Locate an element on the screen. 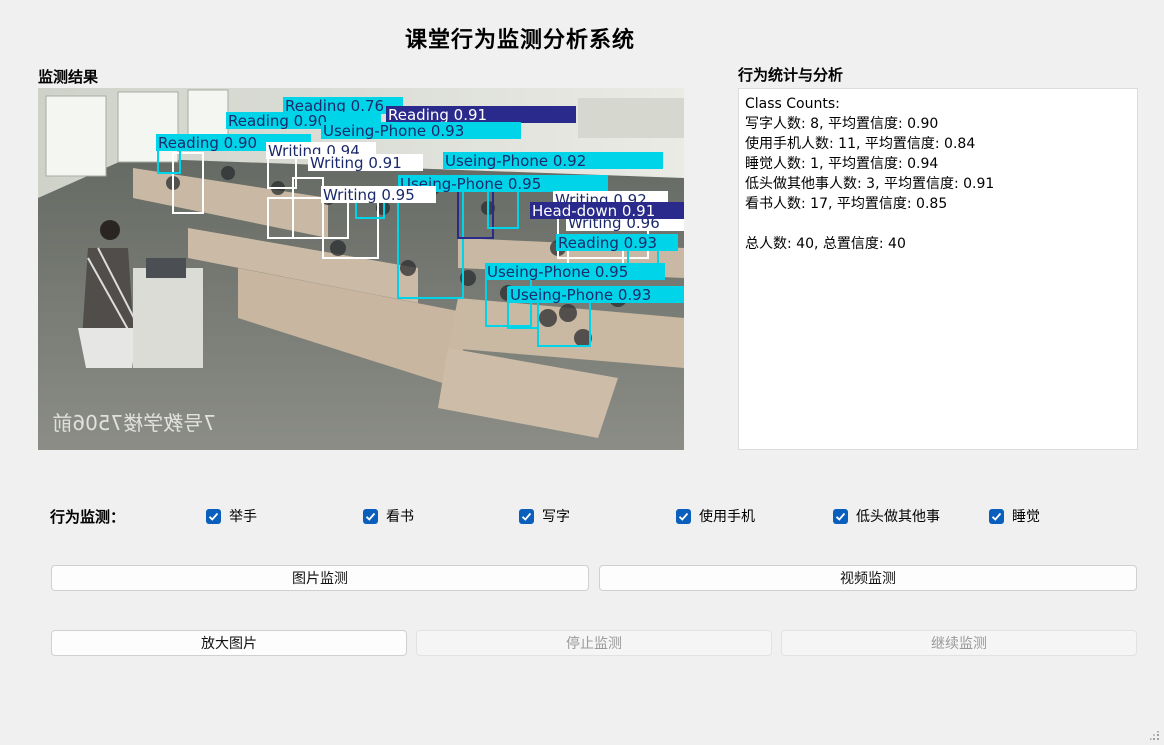 Image resolution: width=1164 pixels, height=745 pixels. checkbox-head-down: 低头做其他事 is located at coordinates (886, 516).